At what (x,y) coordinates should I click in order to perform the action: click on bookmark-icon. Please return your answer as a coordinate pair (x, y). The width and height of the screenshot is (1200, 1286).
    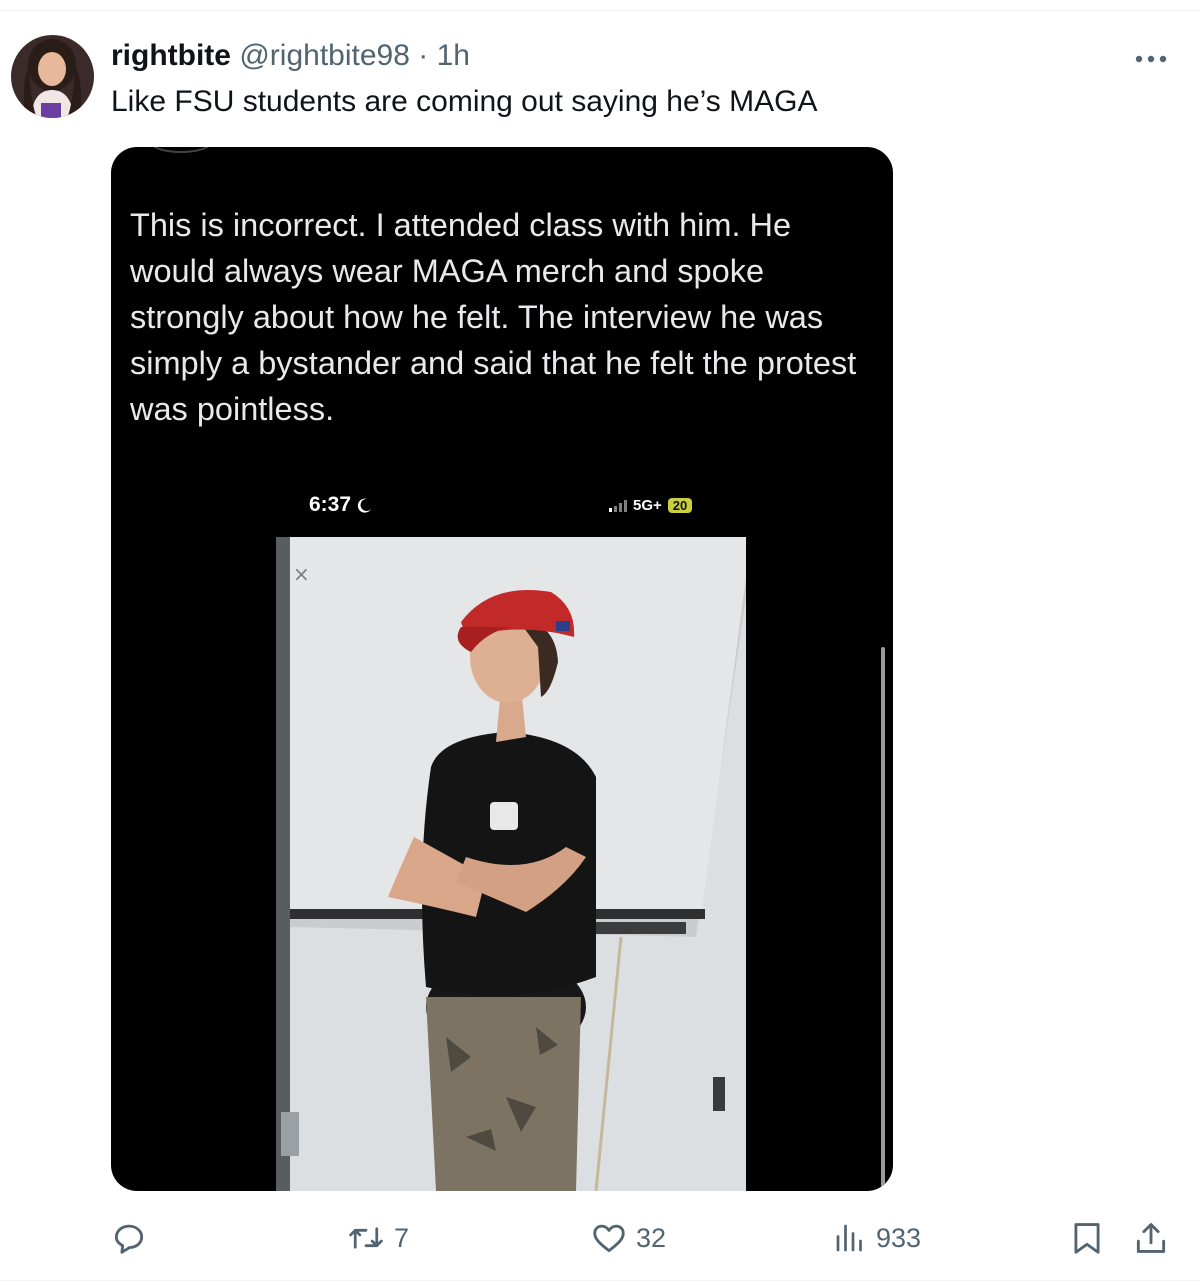
    Looking at the image, I should click on (1087, 1238).